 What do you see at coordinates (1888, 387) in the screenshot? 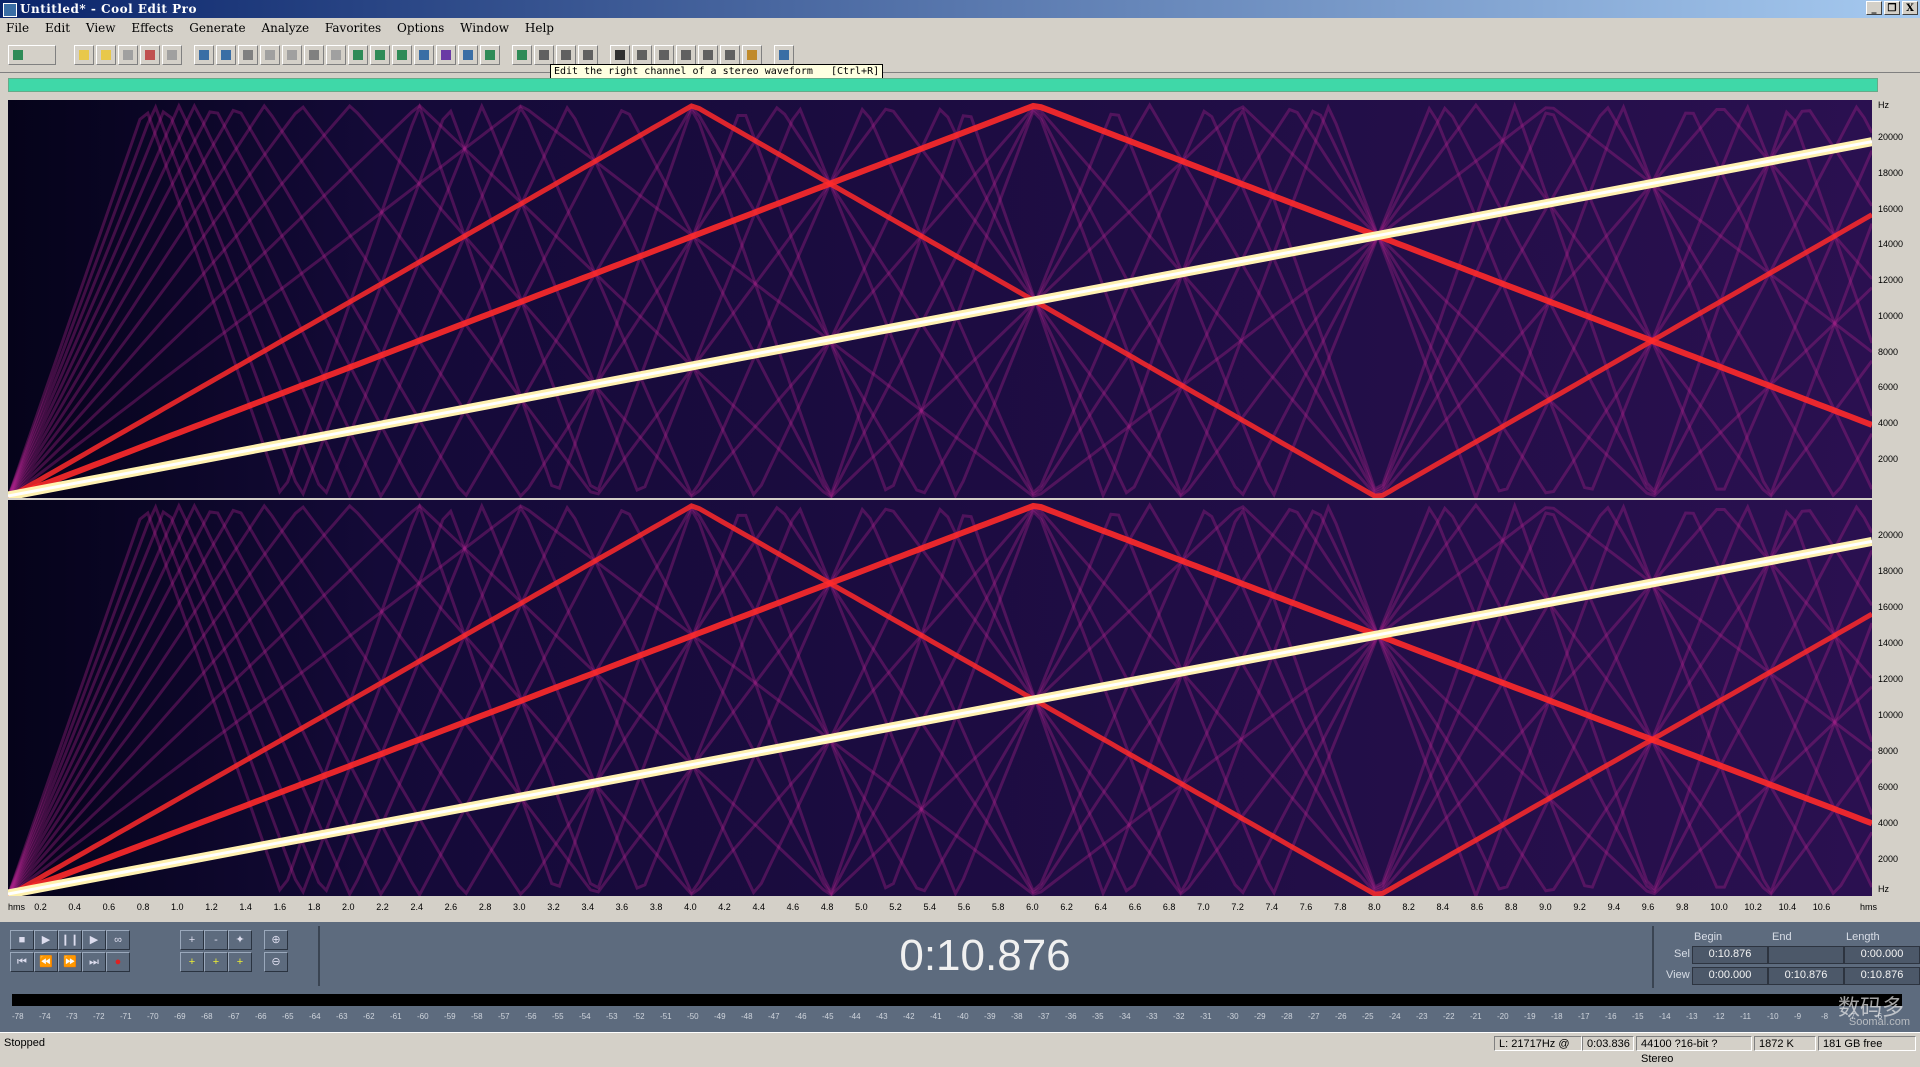
I see `freq-tick: 6000` at bounding box center [1888, 387].